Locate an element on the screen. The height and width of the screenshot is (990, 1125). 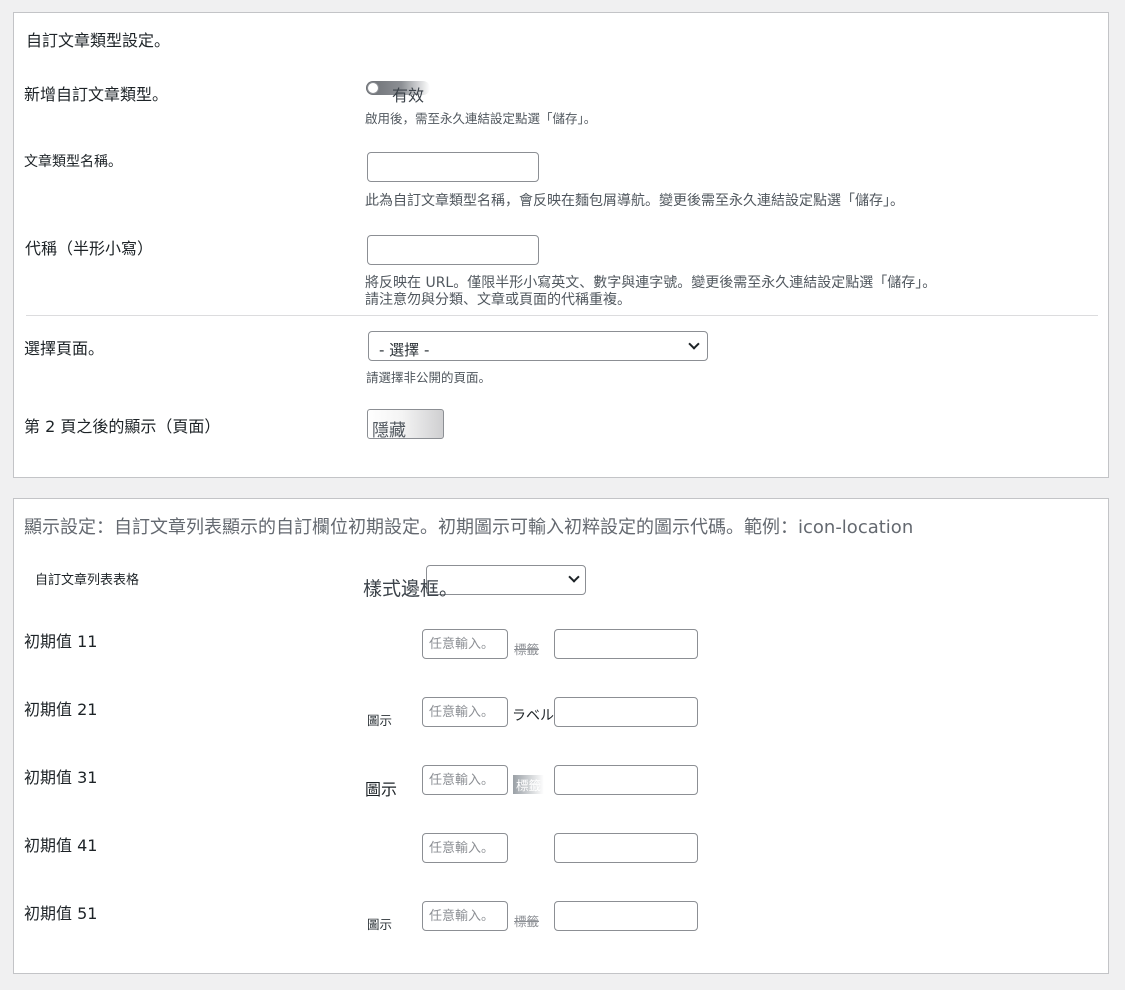
post-type-name-description: 此為自訂文章類型名稱，會反映在麵包屑導航。變更後需至永久連結設定點選「儲存」。 is located at coordinates (634, 201).